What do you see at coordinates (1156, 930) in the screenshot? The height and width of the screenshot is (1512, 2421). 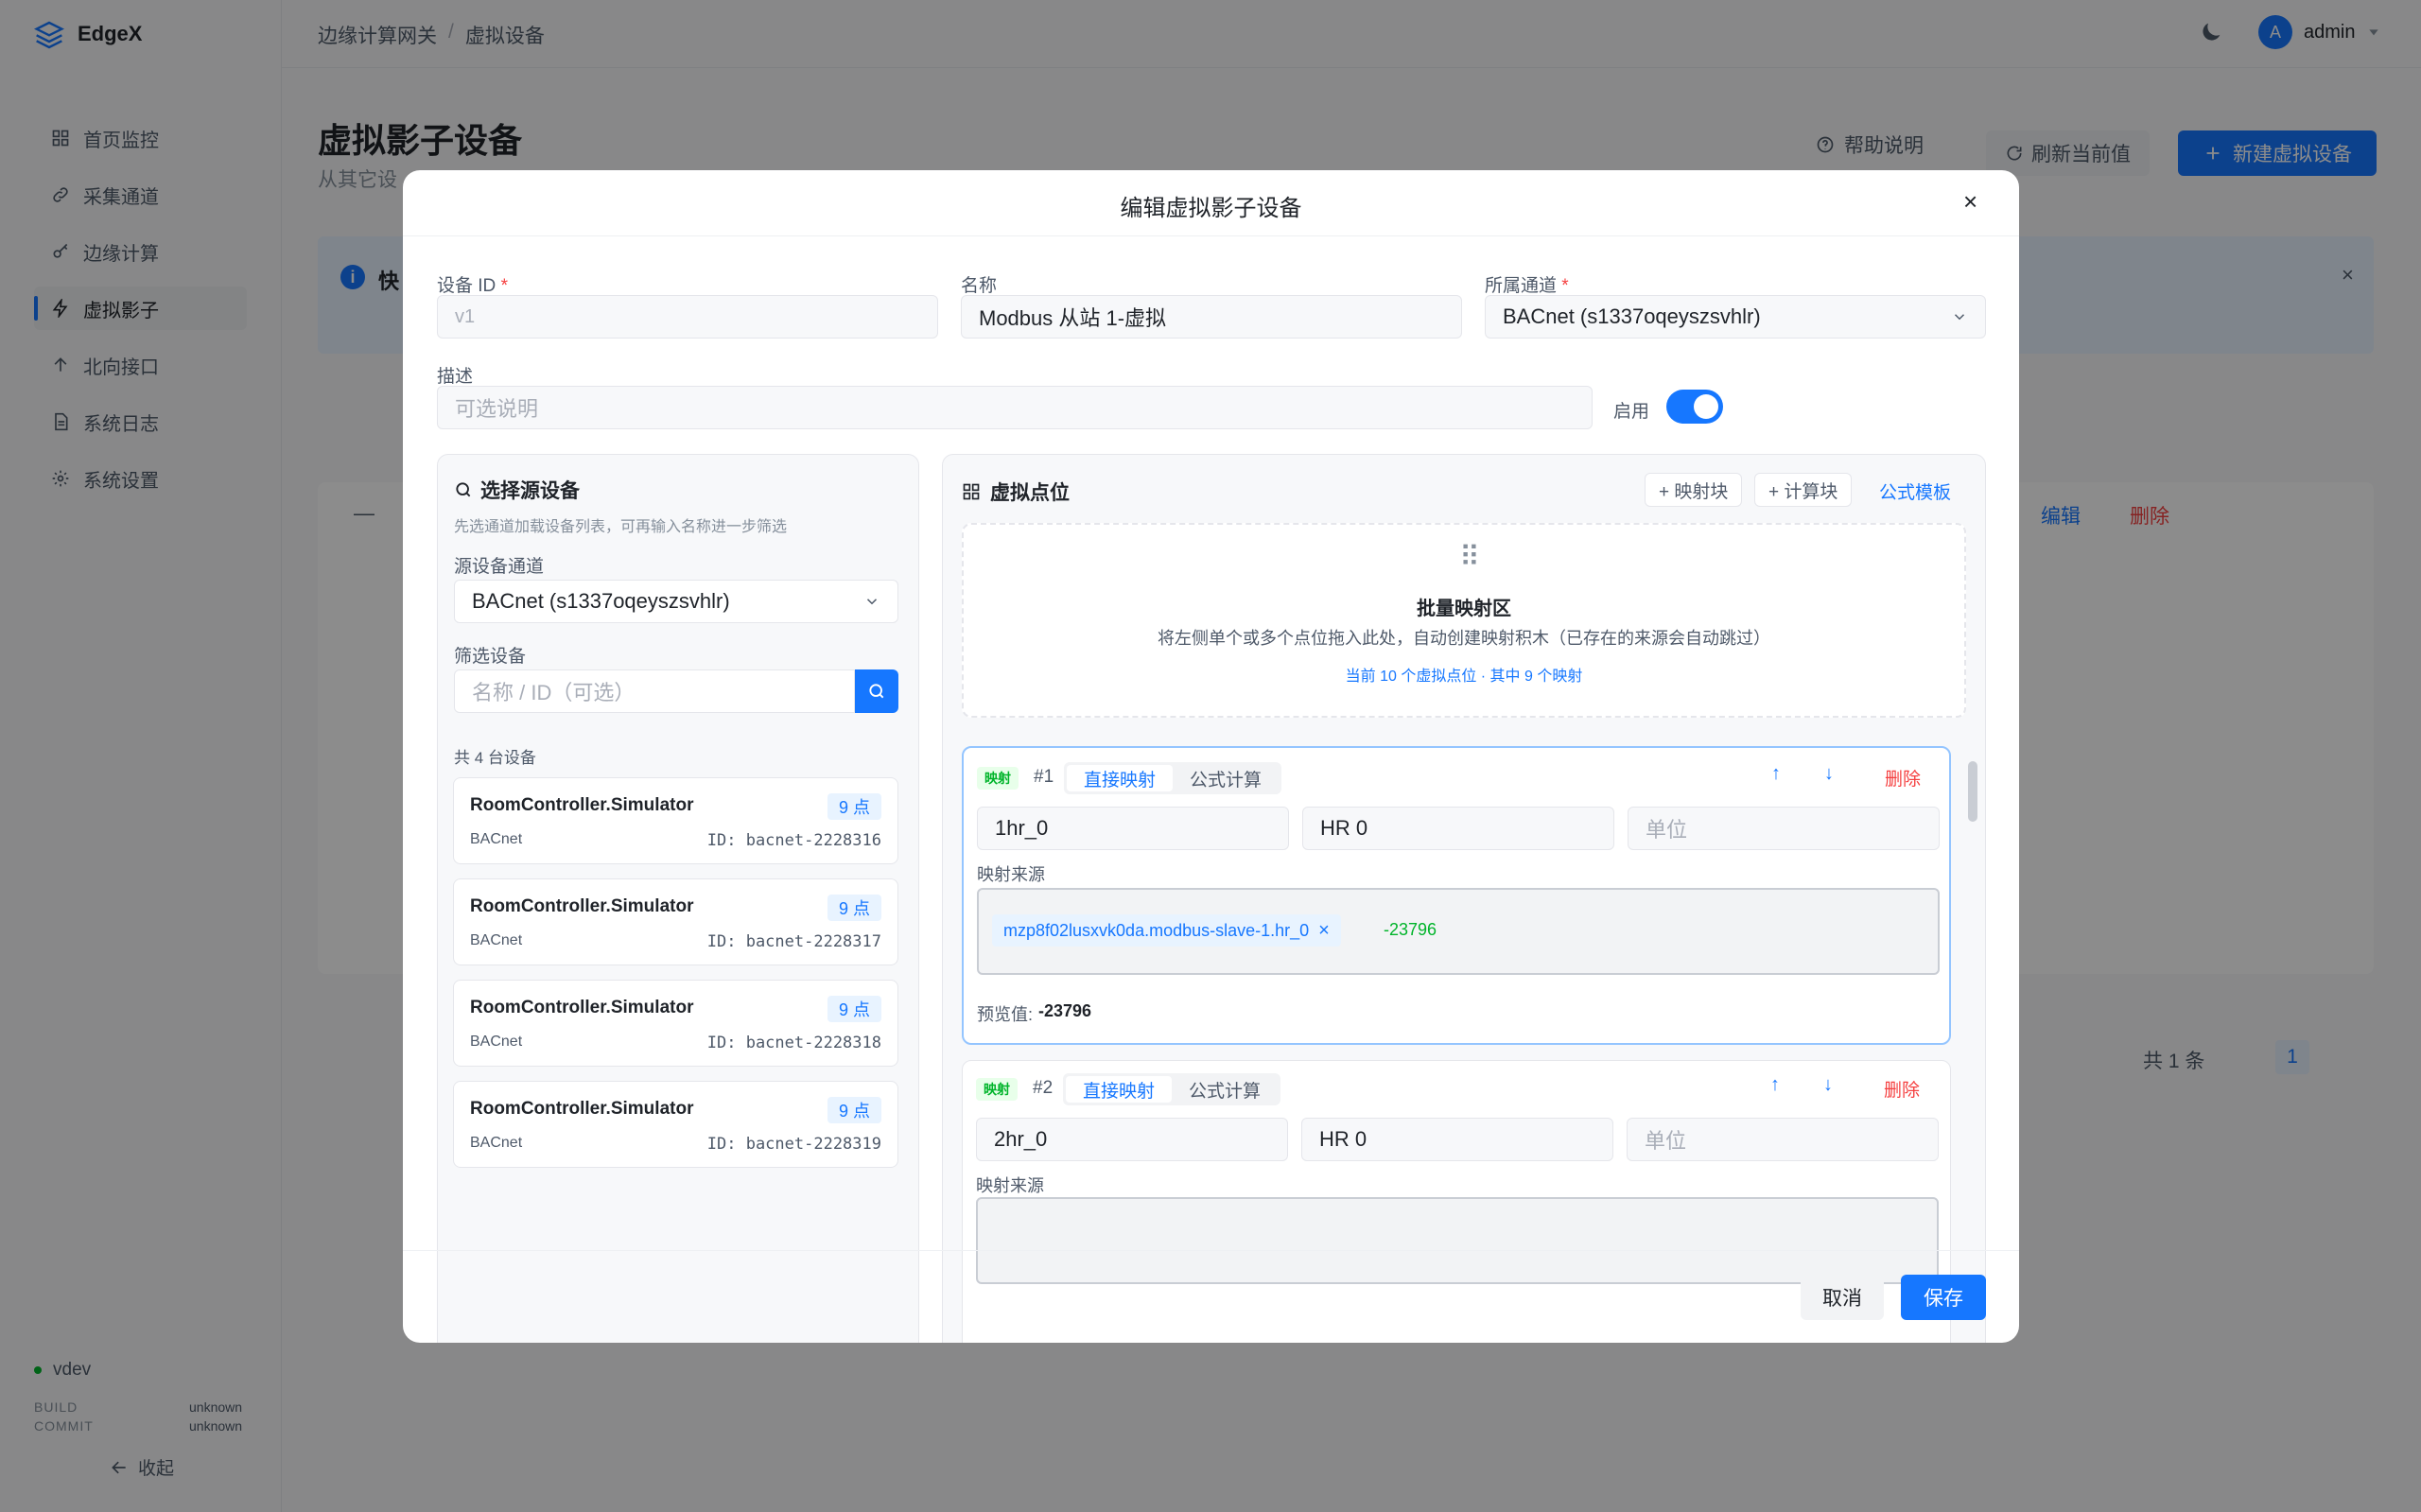 I see `source-chip-label: mzp8f02lusxvk0da.modbus-slave-1.hr_0` at bounding box center [1156, 930].